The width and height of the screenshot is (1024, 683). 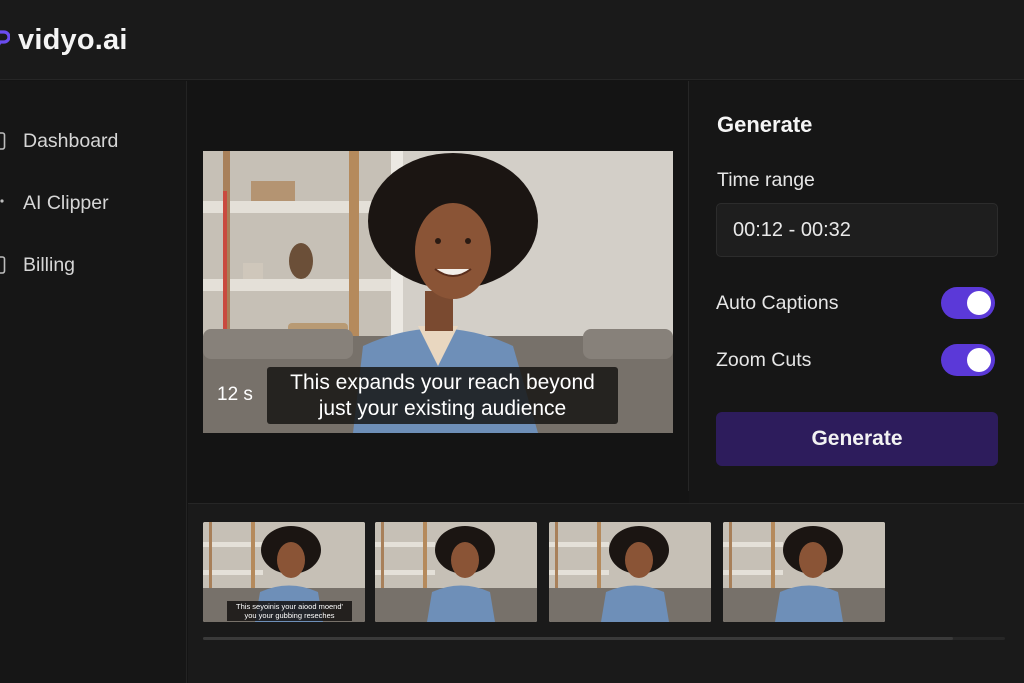 What do you see at coordinates (5, 38) in the screenshot?
I see `logo-icon` at bounding box center [5, 38].